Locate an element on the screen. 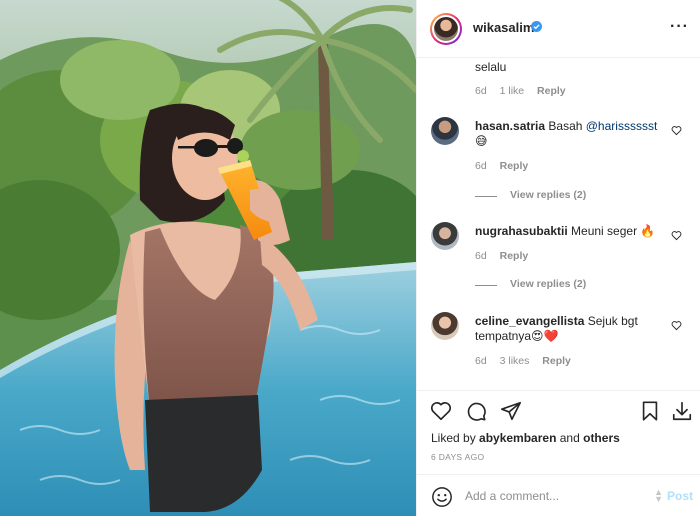  comment-meta: 6d 1 like Reply is located at coordinates (525, 91).